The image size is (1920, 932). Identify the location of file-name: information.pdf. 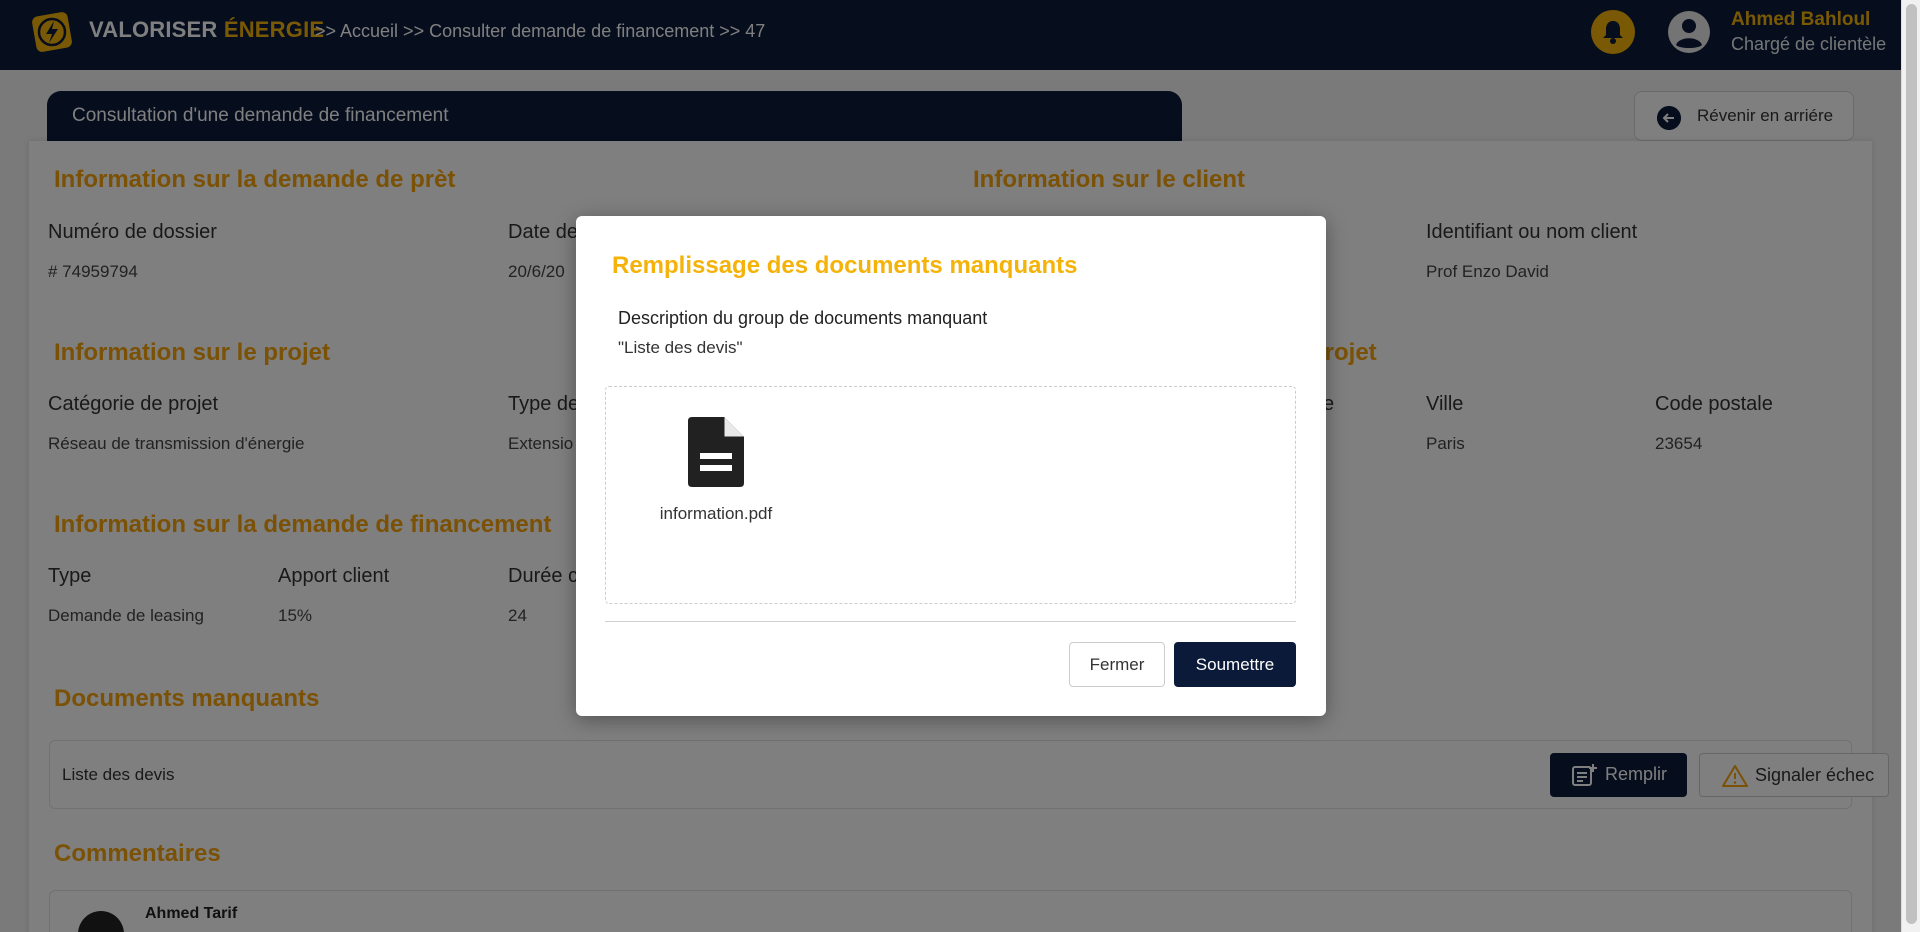
(716, 513).